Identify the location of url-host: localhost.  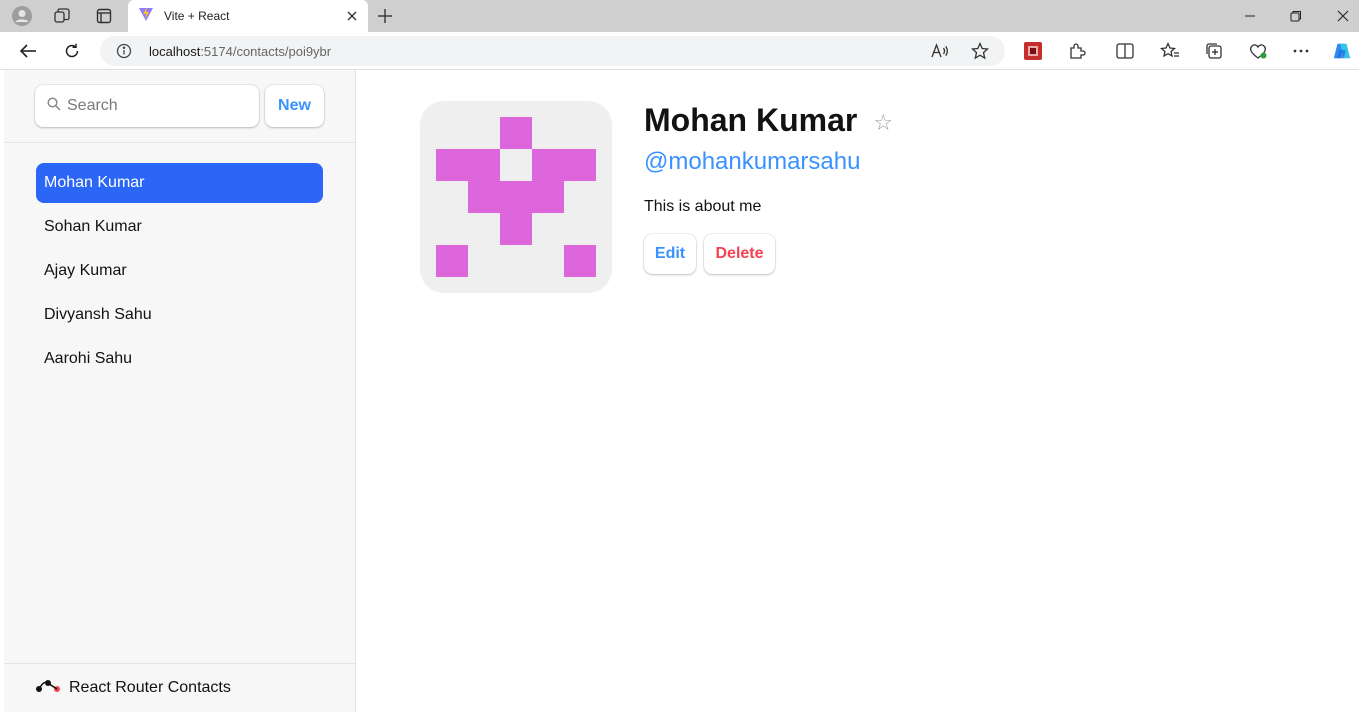
(175, 51).